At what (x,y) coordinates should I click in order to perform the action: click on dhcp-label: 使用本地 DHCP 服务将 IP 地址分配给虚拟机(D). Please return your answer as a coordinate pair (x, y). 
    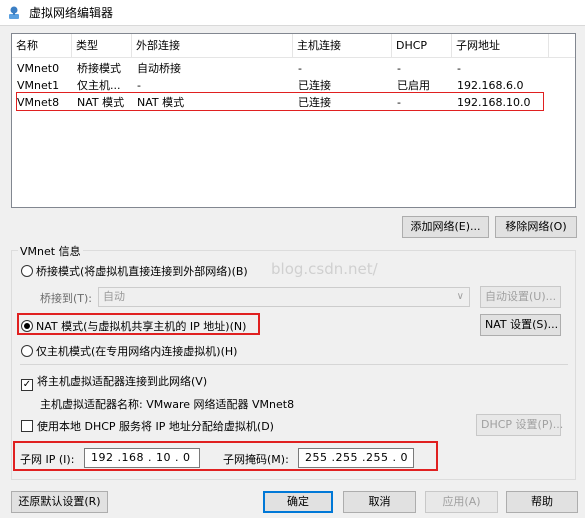
    Looking at the image, I should click on (155, 426).